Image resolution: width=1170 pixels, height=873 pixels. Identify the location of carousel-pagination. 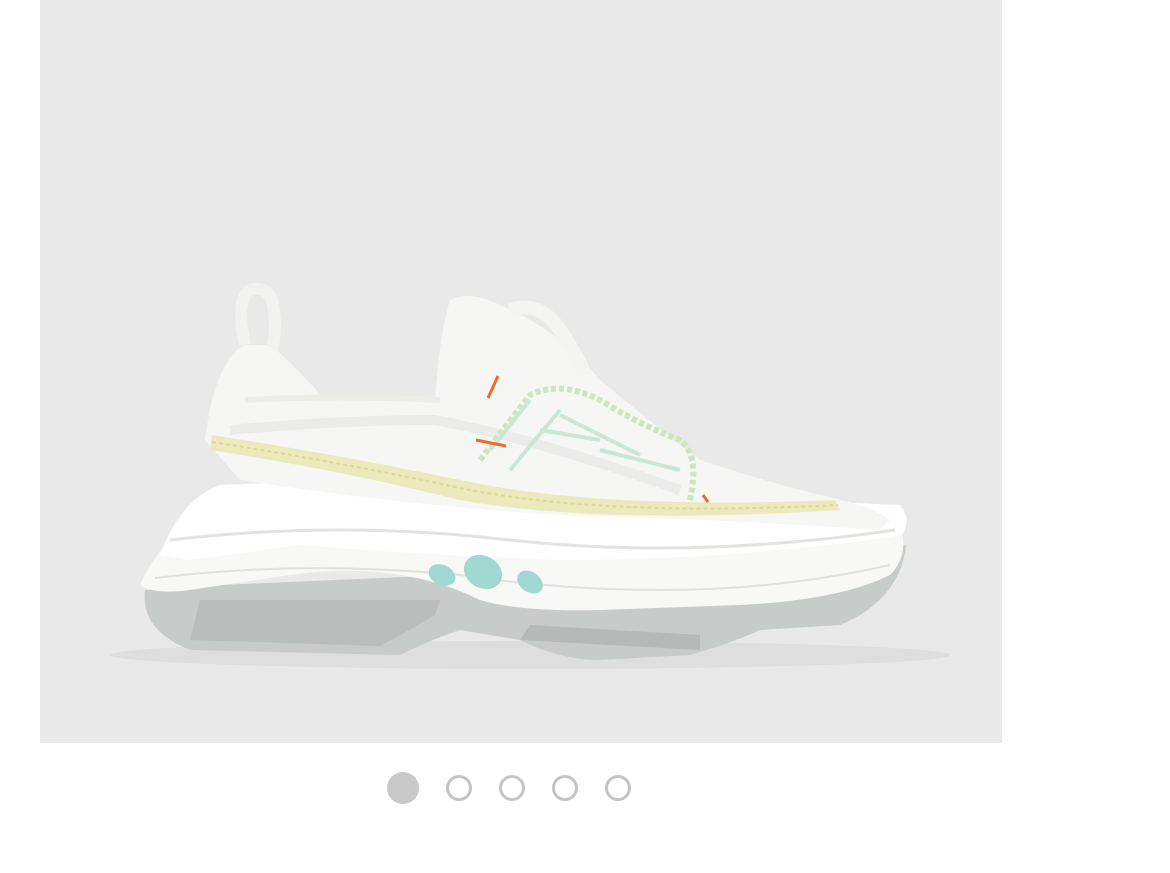
(509, 788).